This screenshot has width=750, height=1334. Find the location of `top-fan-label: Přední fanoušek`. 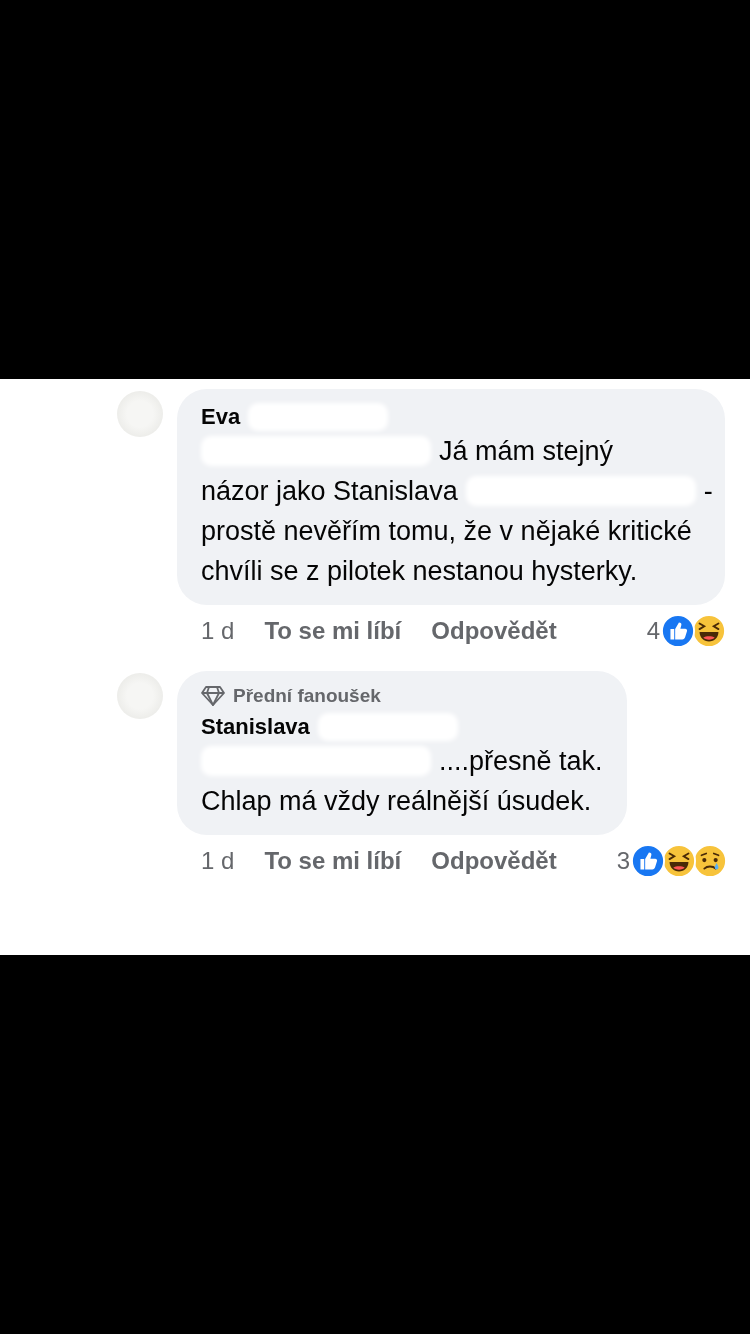

top-fan-label: Přední fanoušek is located at coordinates (307, 696).